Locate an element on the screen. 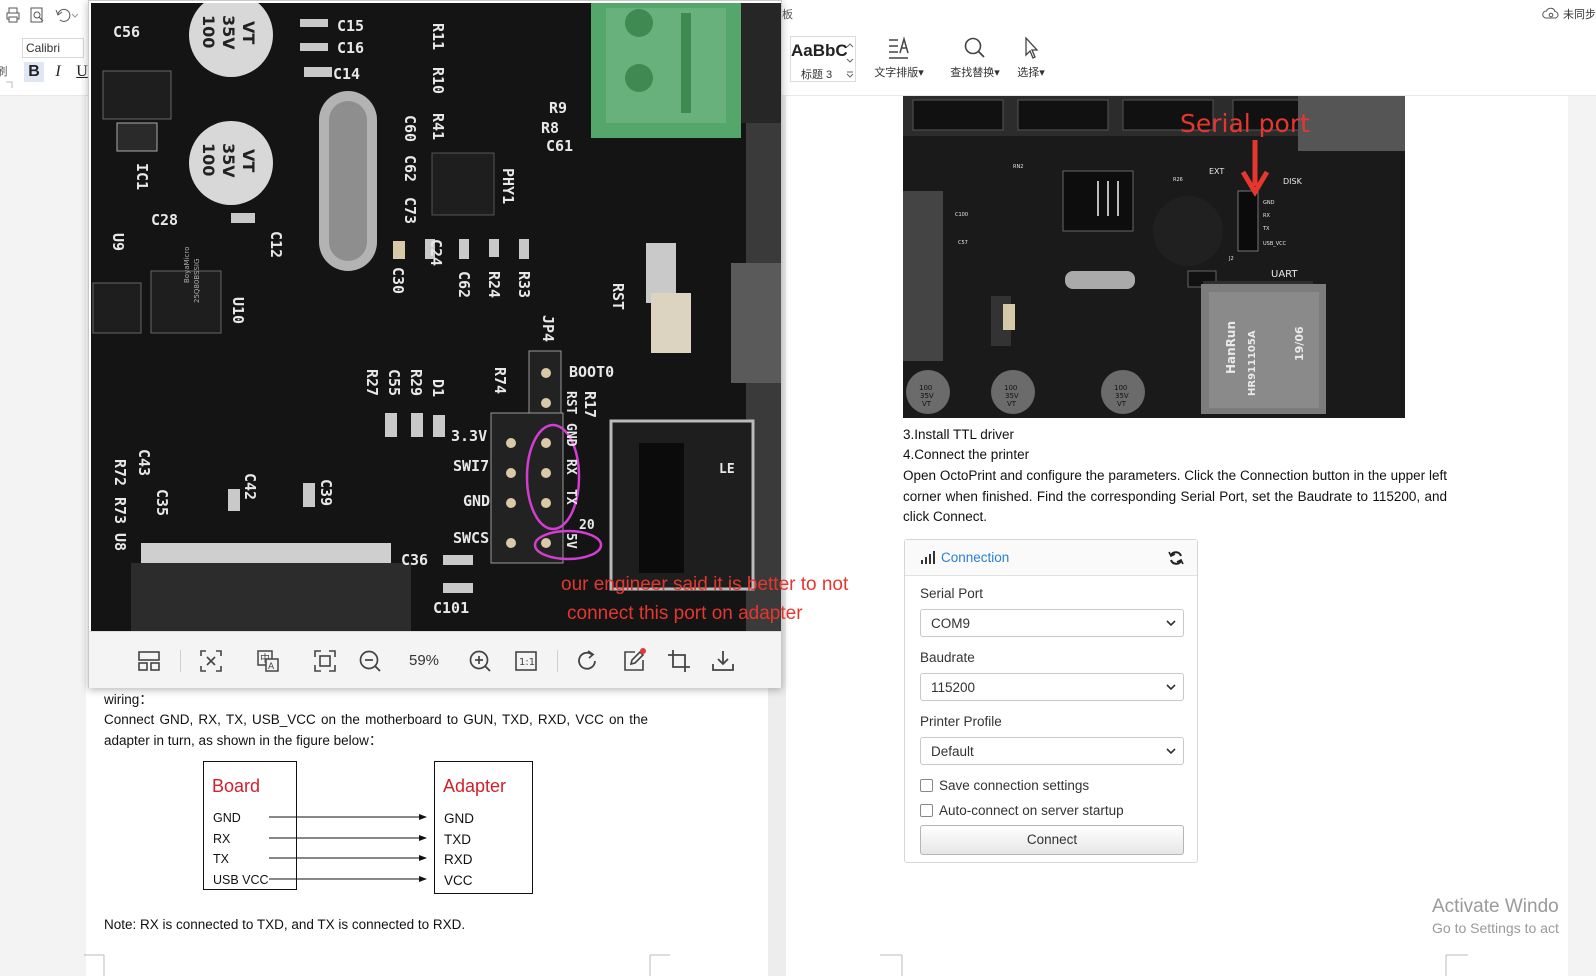  silk-uart: UART is located at coordinates (1284, 274).